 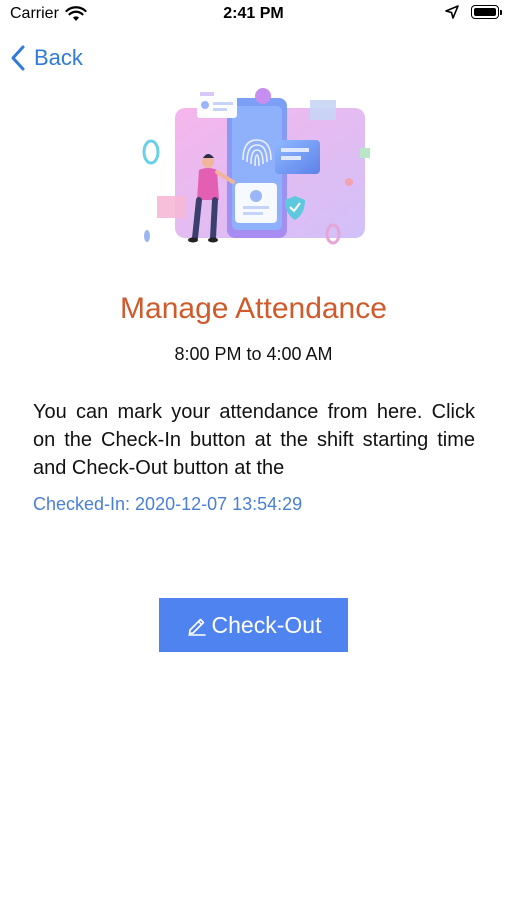 I want to click on back-button: Back, so click(x=46, y=58).